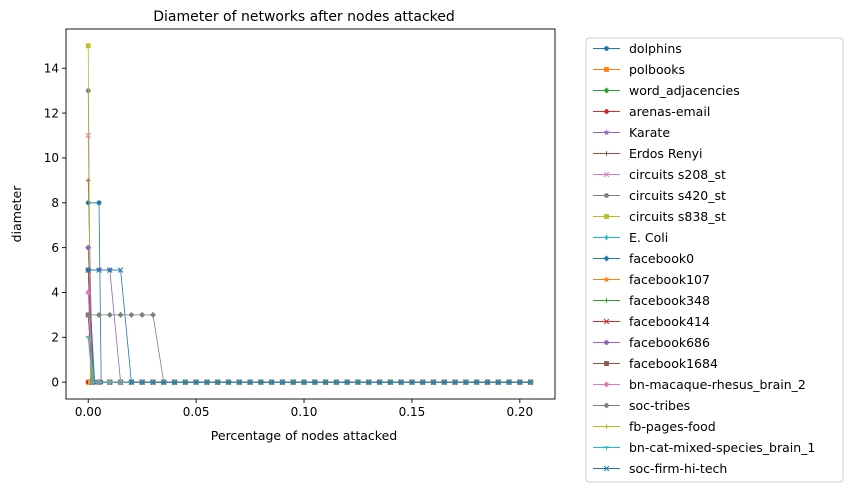 The width and height of the screenshot is (851, 492). What do you see at coordinates (304, 412) in the screenshot?
I see `x-tick-label: 0.10` at bounding box center [304, 412].